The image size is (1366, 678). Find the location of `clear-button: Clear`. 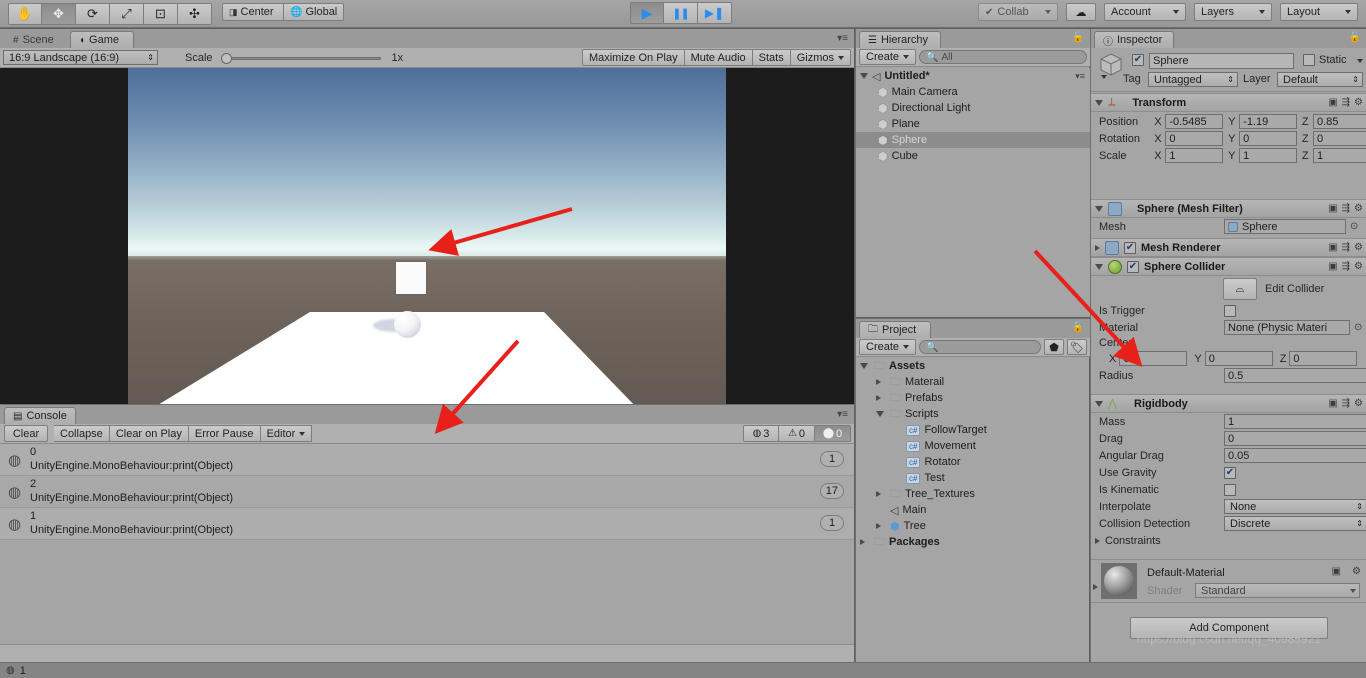

clear-button: Clear is located at coordinates (26, 433).